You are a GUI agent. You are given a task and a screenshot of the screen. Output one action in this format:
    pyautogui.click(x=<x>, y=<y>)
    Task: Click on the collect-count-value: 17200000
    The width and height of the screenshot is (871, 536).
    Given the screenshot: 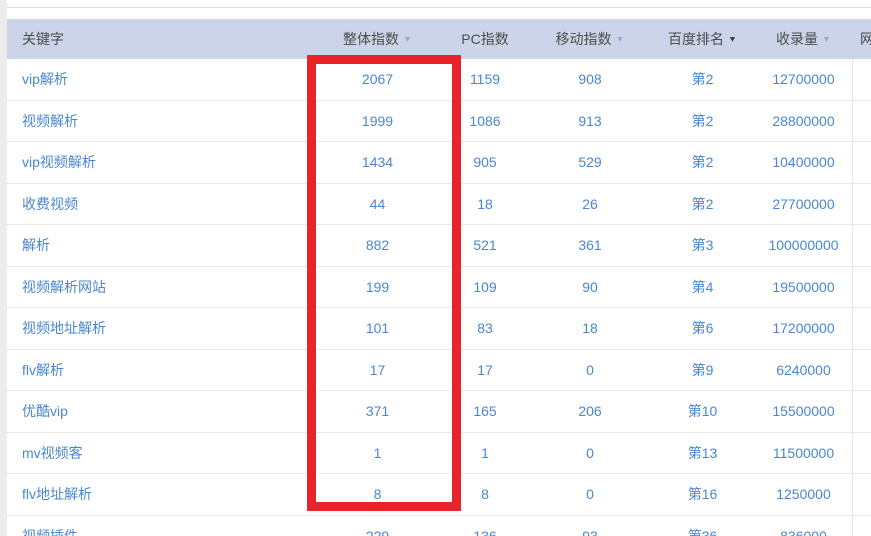 What is the action you would take?
    pyautogui.click(x=803, y=328)
    